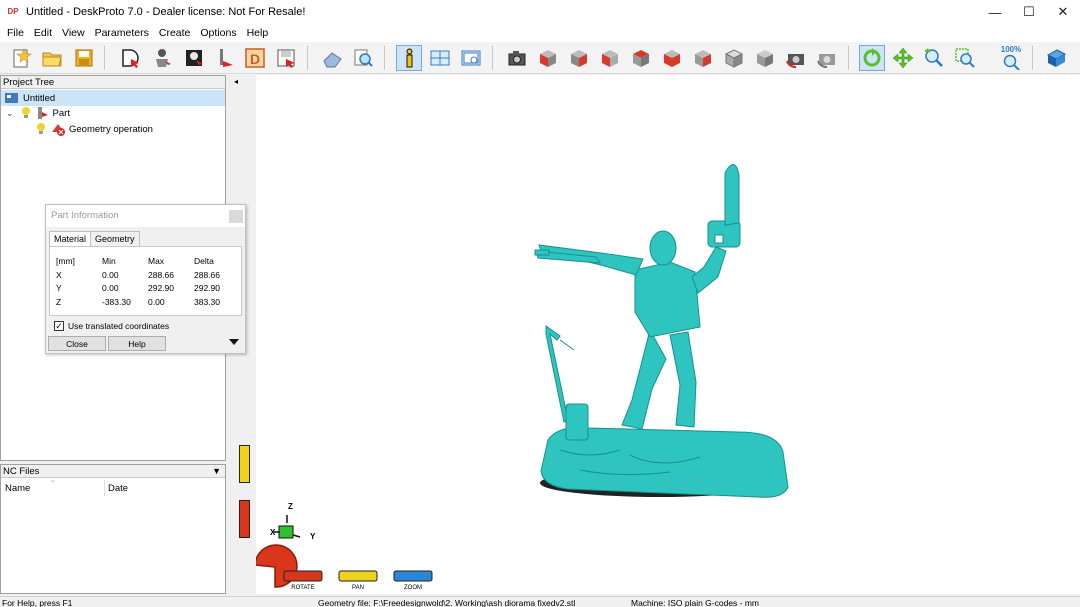 The width and height of the screenshot is (1080, 607). What do you see at coordinates (52, 58) in the screenshot?
I see `open-folder-icon` at bounding box center [52, 58].